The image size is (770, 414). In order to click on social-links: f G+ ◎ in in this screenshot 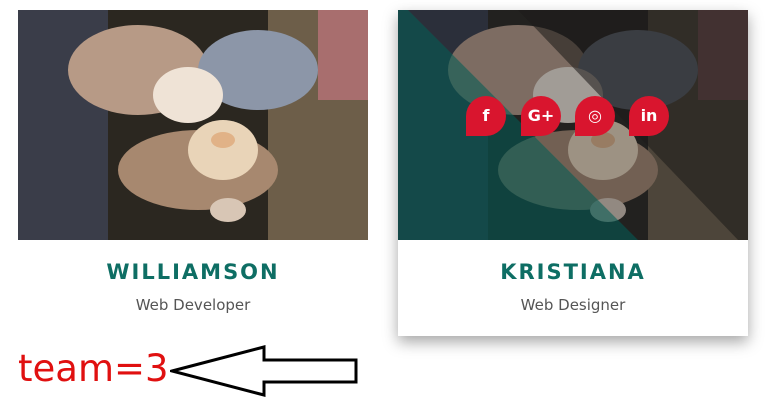, I will do `click(573, 117)`.